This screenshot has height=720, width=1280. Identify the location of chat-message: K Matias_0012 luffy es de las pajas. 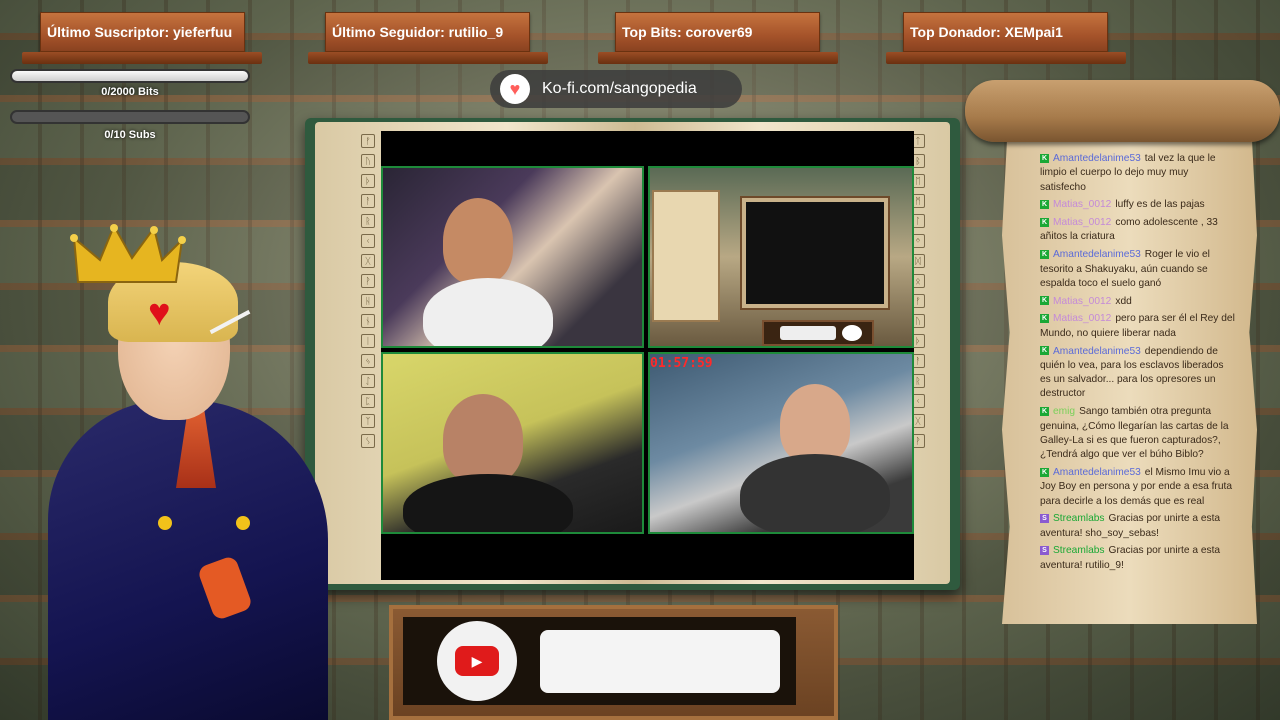
(1138, 205).